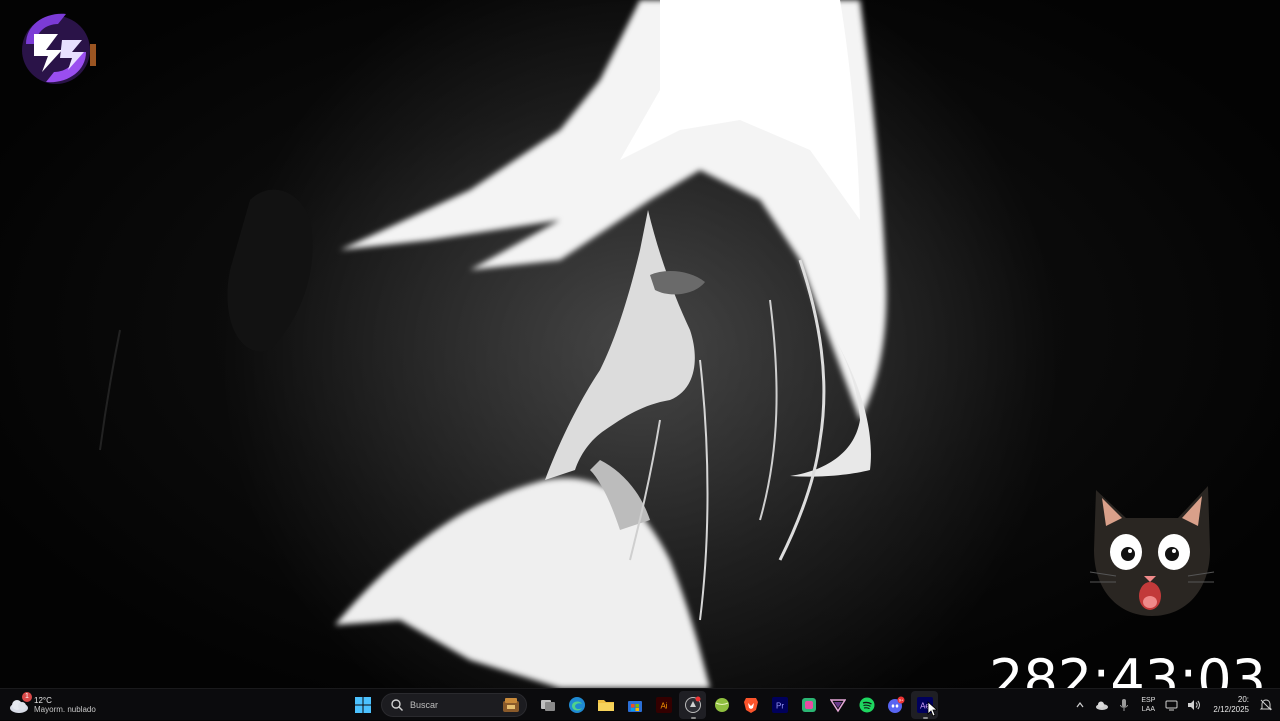 Image resolution: width=1280 pixels, height=721 pixels. Describe the element at coordinates (20, 704) in the screenshot. I see `cloud-icon: 1` at that location.